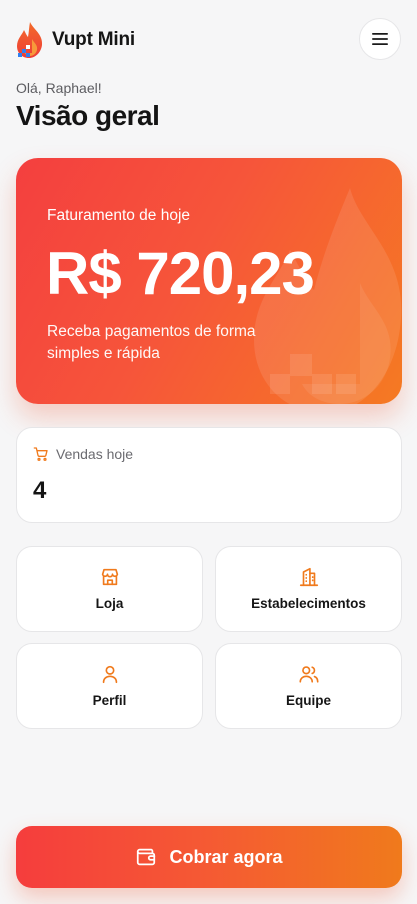 This screenshot has height=904, width=417. What do you see at coordinates (109, 674) in the screenshot?
I see `user-icon` at bounding box center [109, 674].